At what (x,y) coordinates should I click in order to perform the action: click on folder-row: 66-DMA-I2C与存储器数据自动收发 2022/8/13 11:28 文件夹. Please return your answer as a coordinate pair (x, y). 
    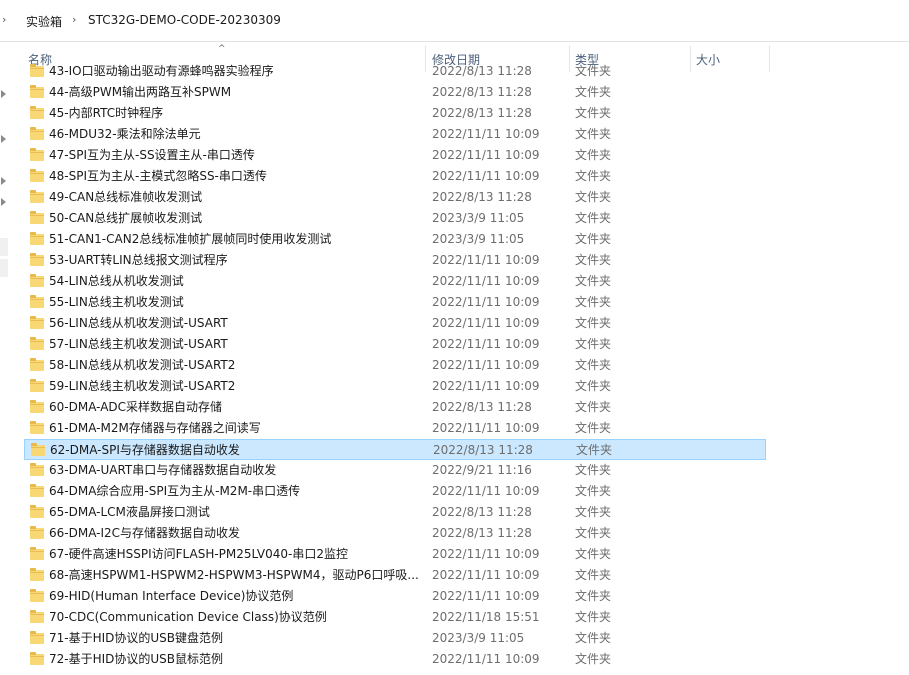
    Looking at the image, I should click on (395, 533).